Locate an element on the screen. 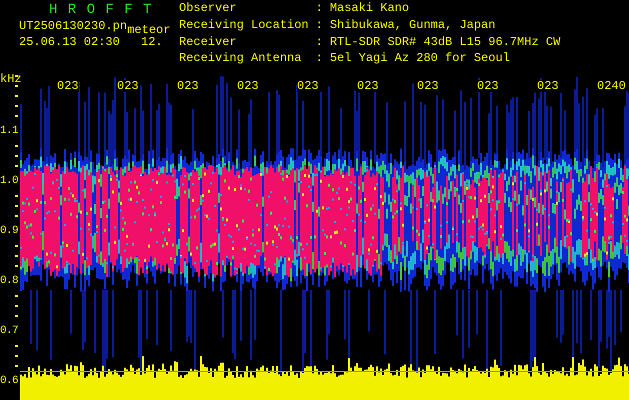 The height and width of the screenshot is (400, 629). timestamp: 25.06.13 02:30 is located at coordinates (69, 42).